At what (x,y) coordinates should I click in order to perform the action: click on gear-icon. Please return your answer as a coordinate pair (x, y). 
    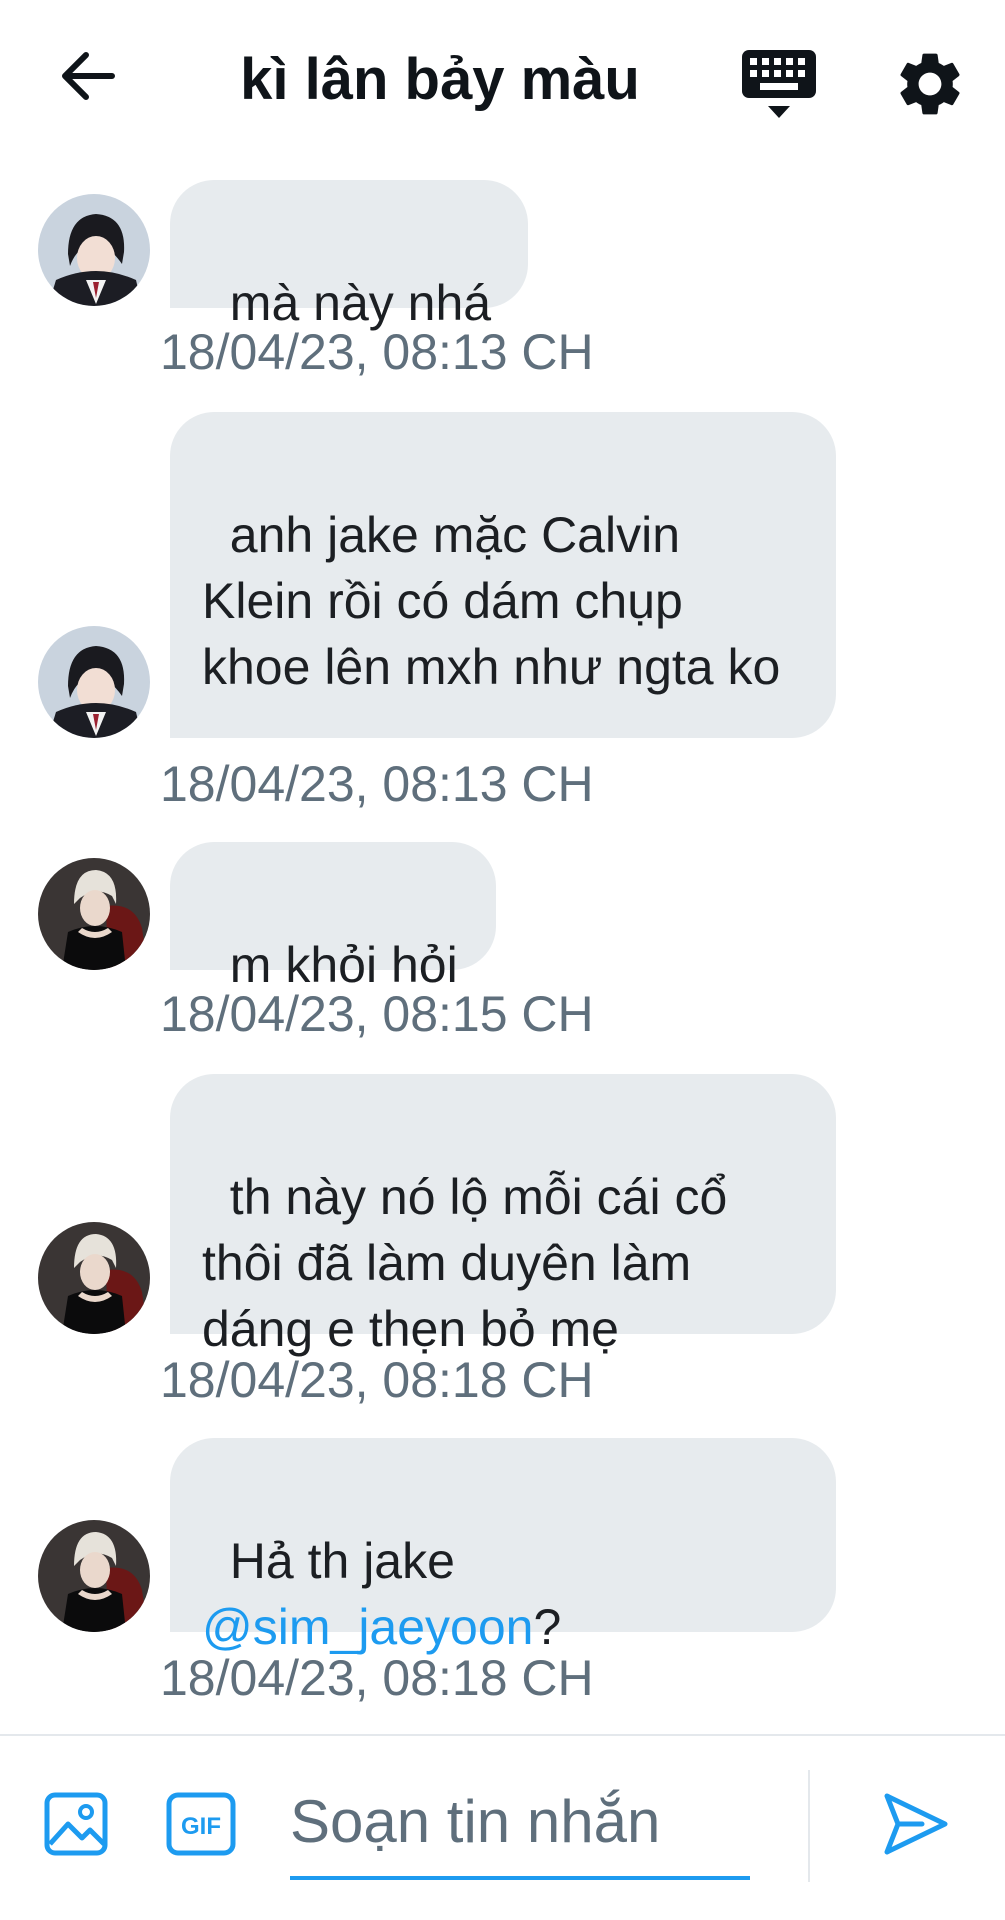
    Looking at the image, I should click on (930, 84).